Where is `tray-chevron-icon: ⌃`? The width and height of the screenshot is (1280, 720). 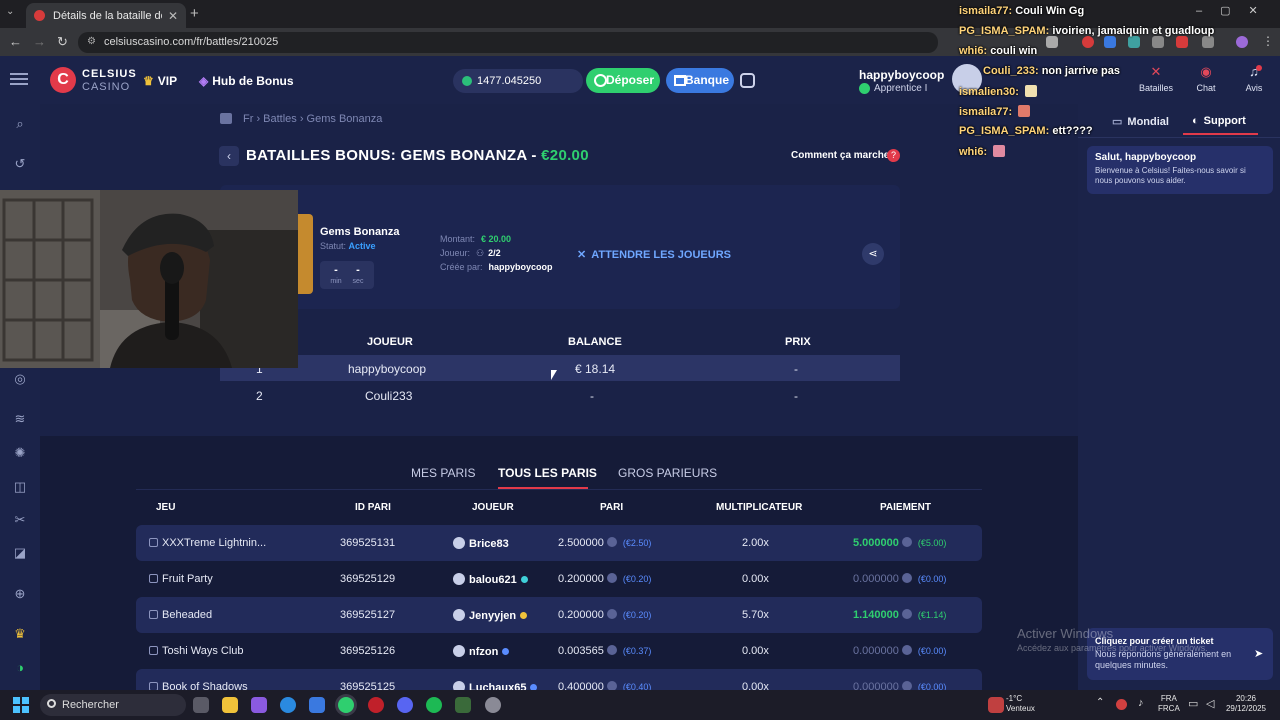
tray-chevron-icon: ⌃ is located at coordinates (1100, 702).